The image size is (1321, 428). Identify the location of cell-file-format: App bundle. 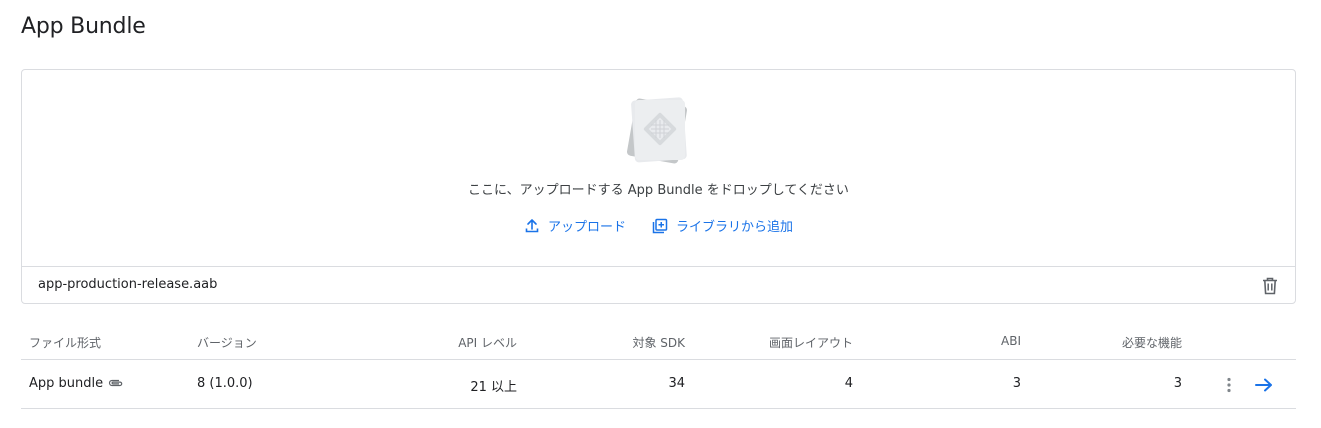
(76, 383).